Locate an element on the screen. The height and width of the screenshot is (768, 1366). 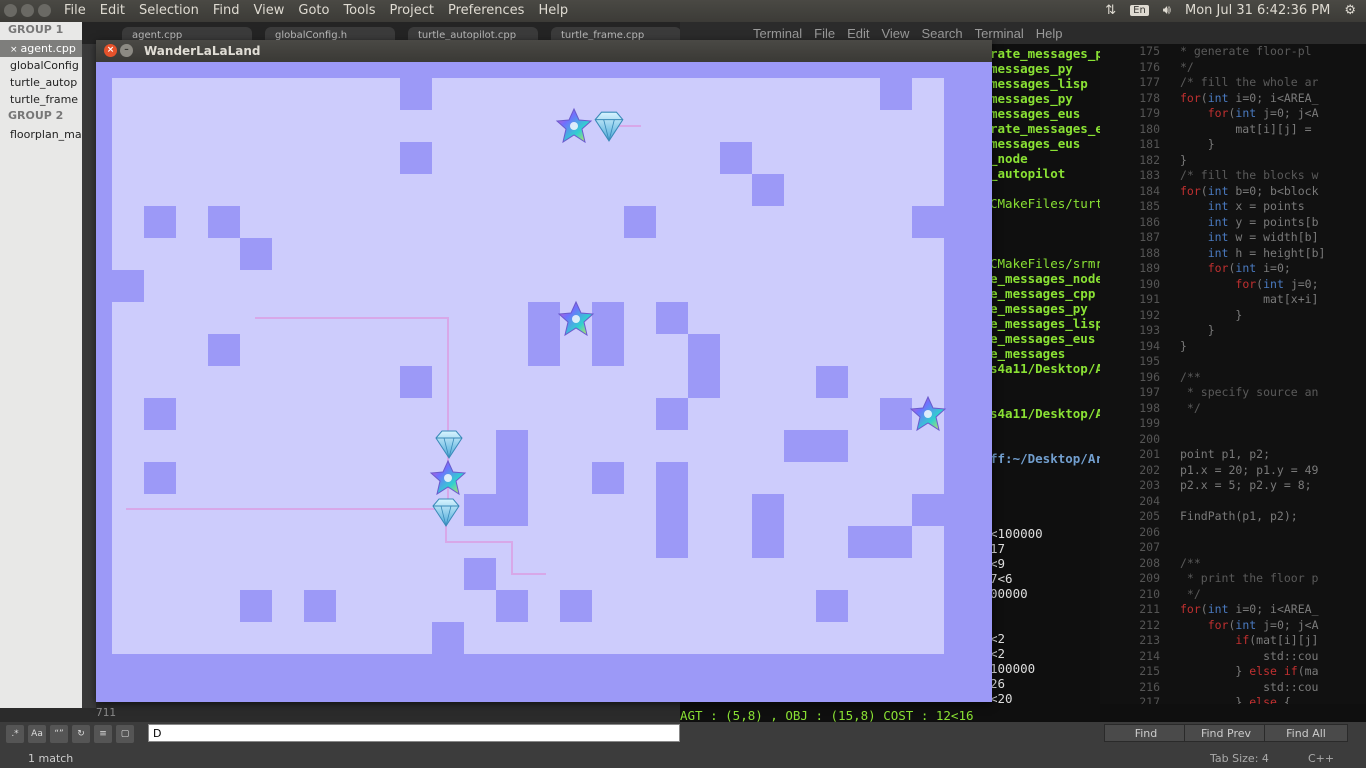
whole-word-toggle: “” is located at coordinates (59, 734).